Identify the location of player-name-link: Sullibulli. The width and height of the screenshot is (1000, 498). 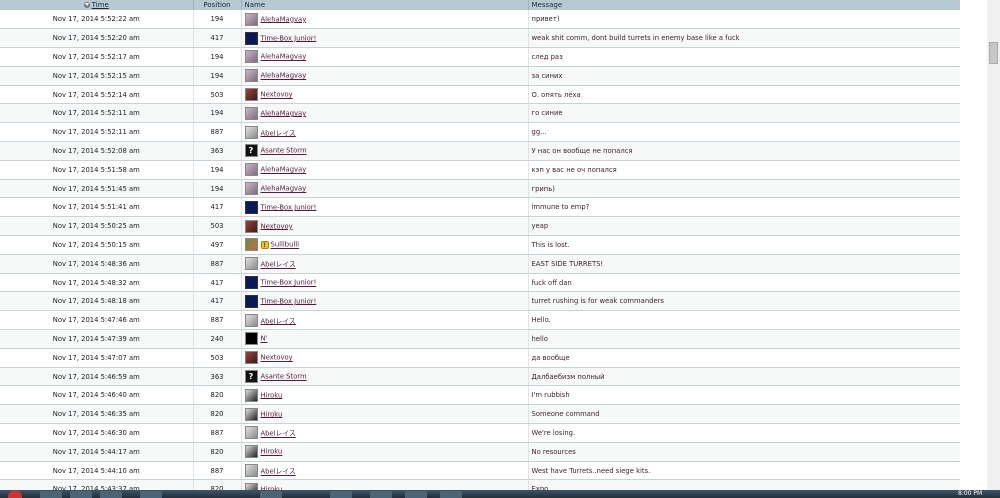
(285, 245).